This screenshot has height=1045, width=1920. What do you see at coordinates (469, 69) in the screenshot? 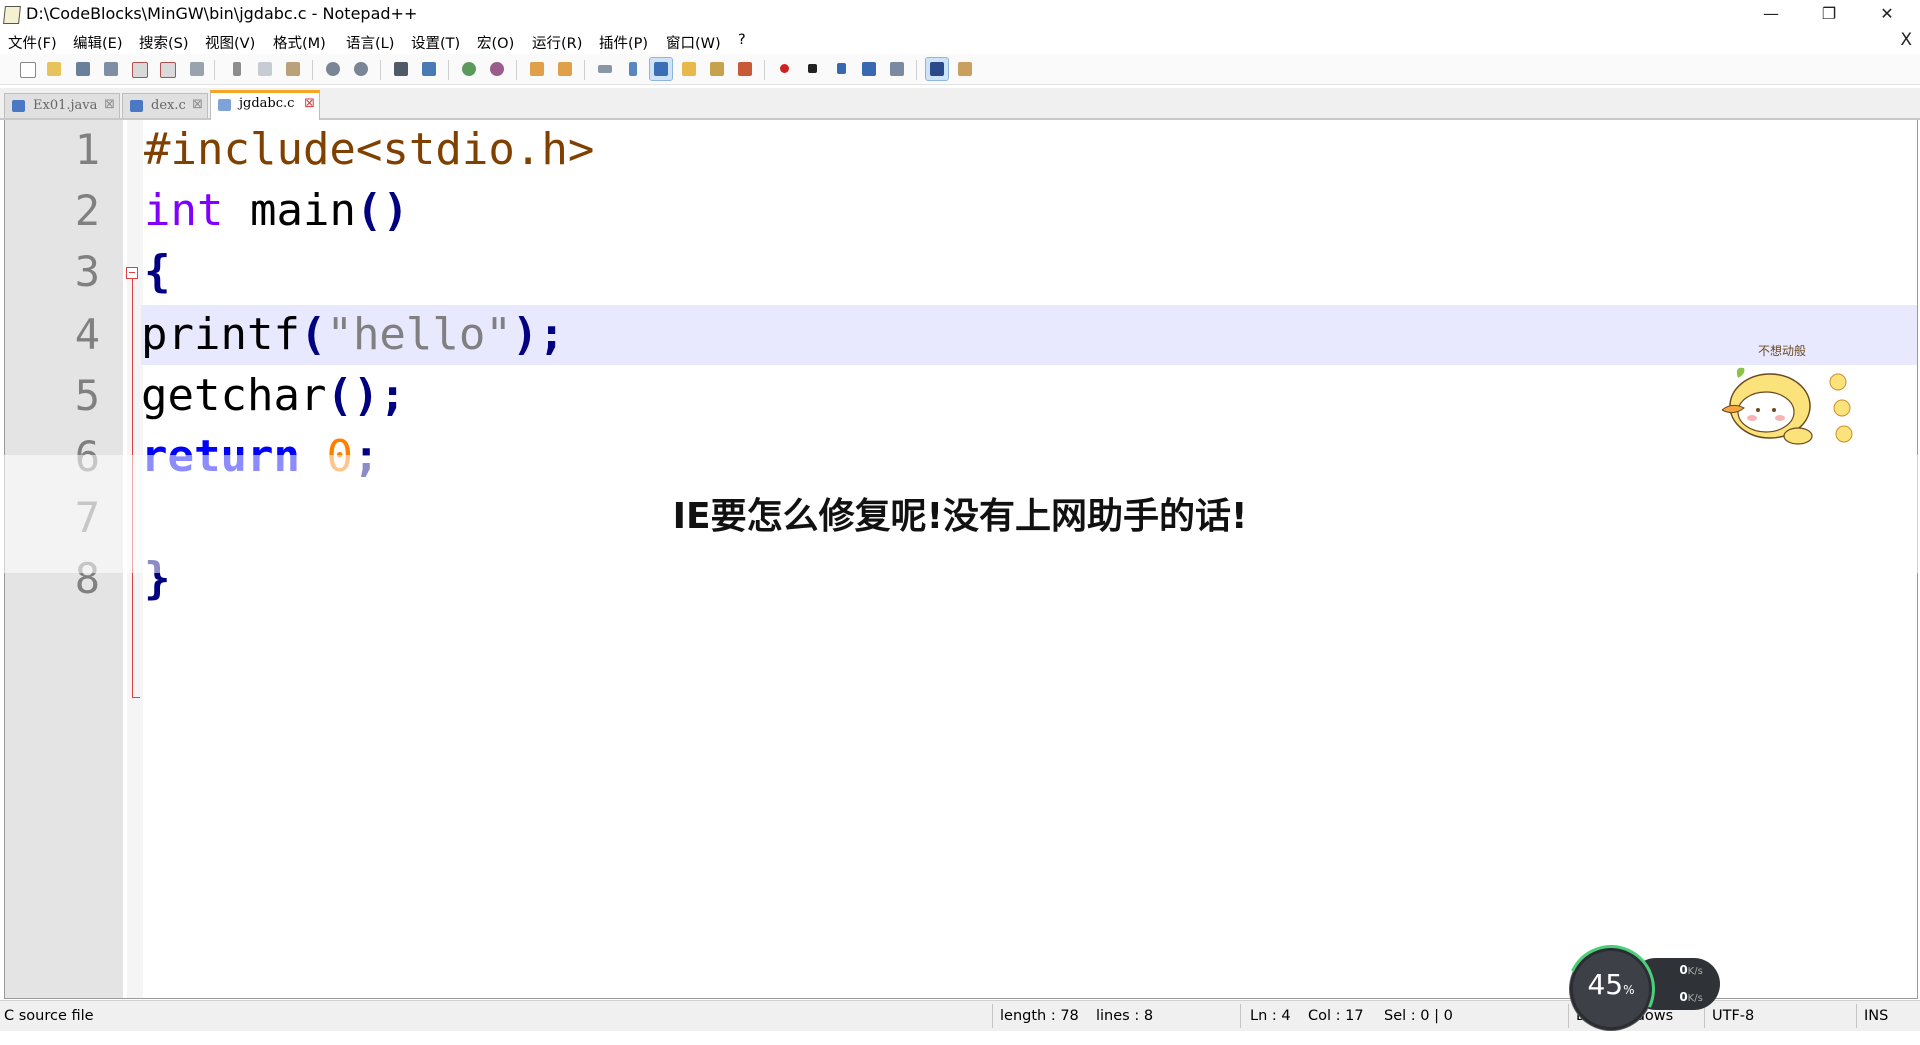
I see `zoom-in-icon` at bounding box center [469, 69].